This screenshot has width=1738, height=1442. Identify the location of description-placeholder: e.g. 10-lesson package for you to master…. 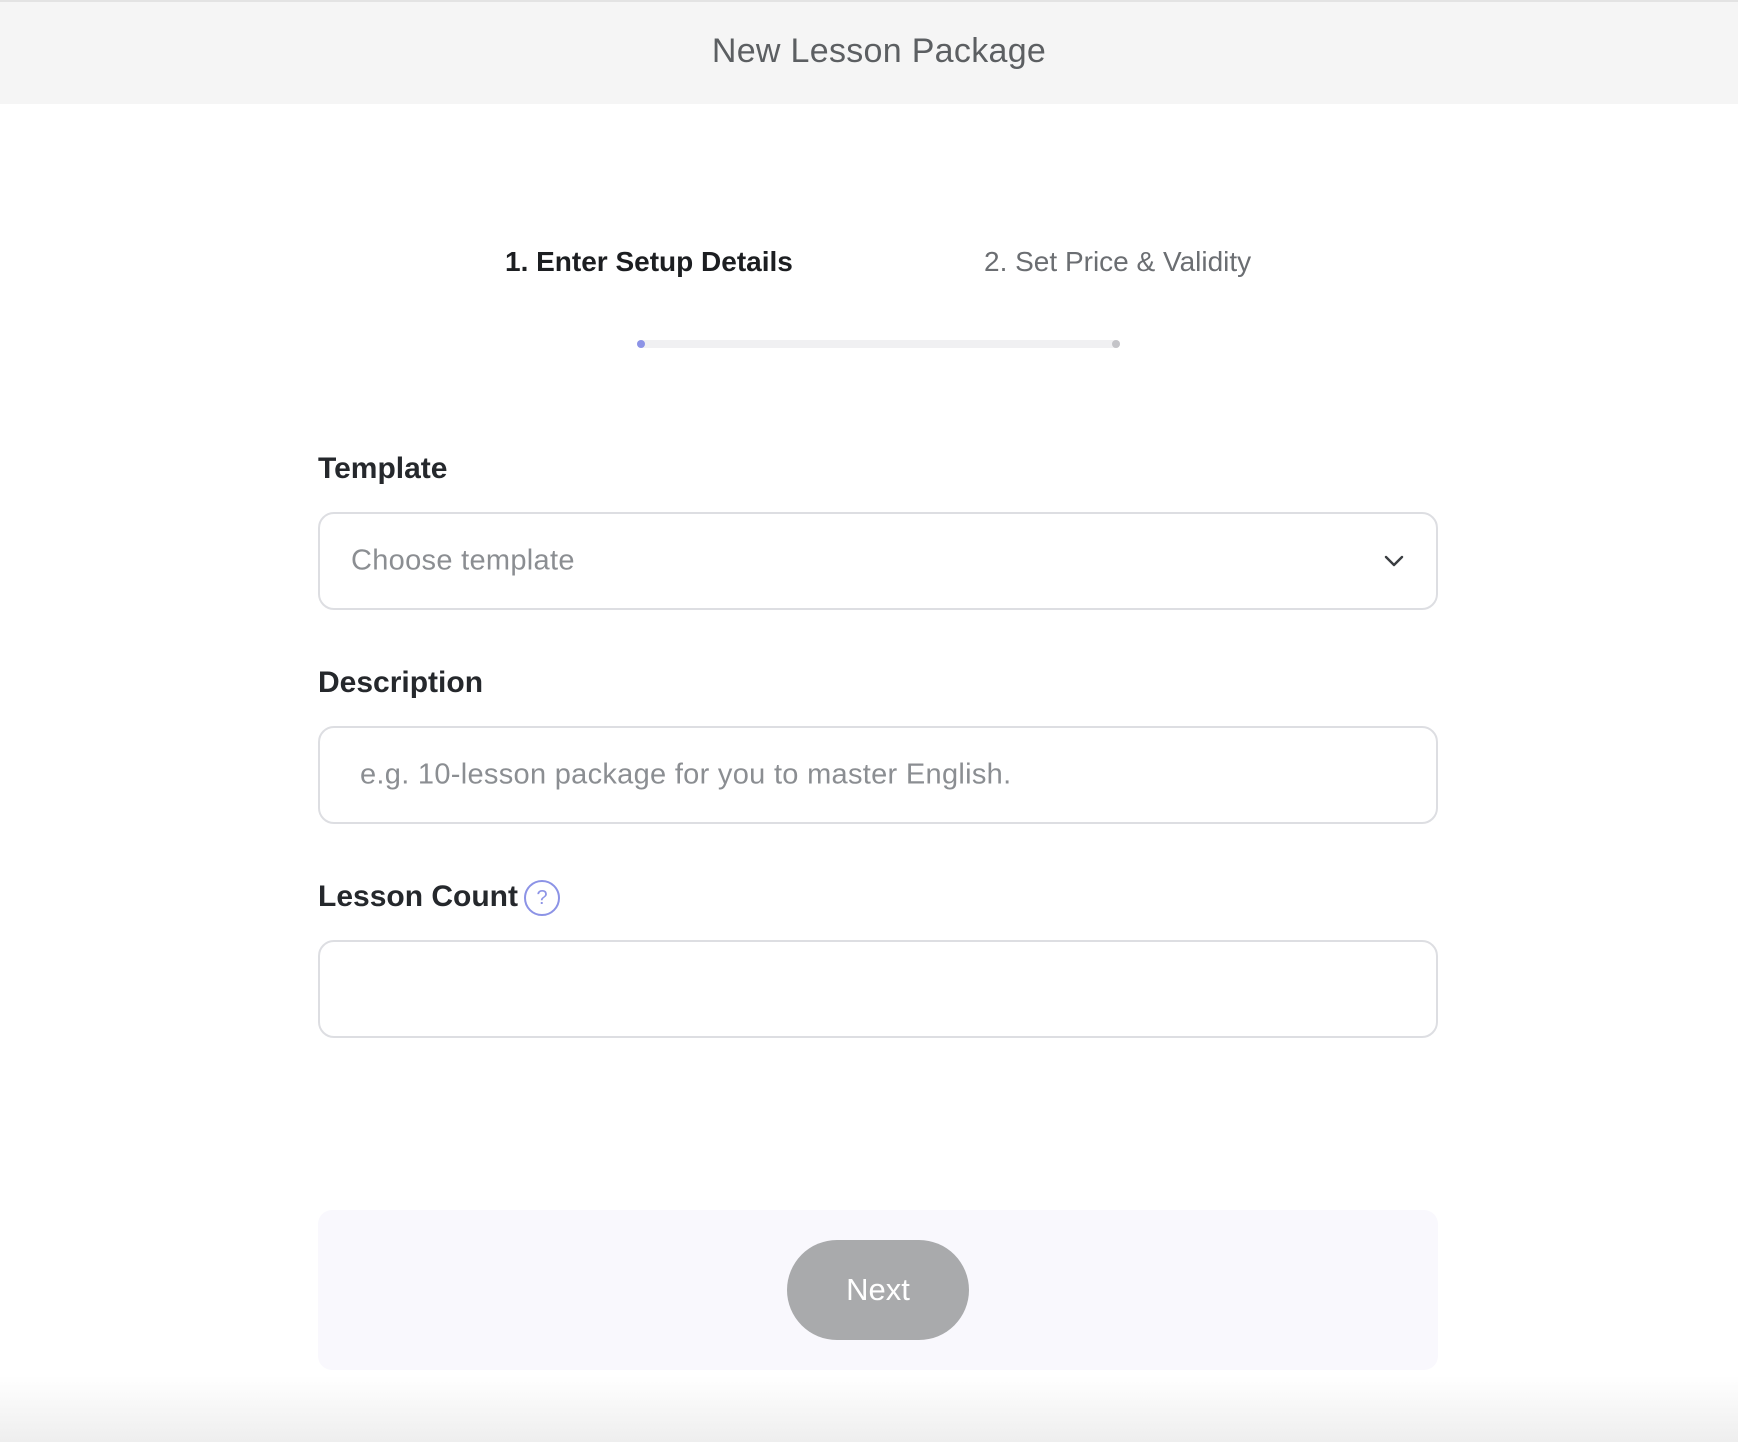
(686, 774).